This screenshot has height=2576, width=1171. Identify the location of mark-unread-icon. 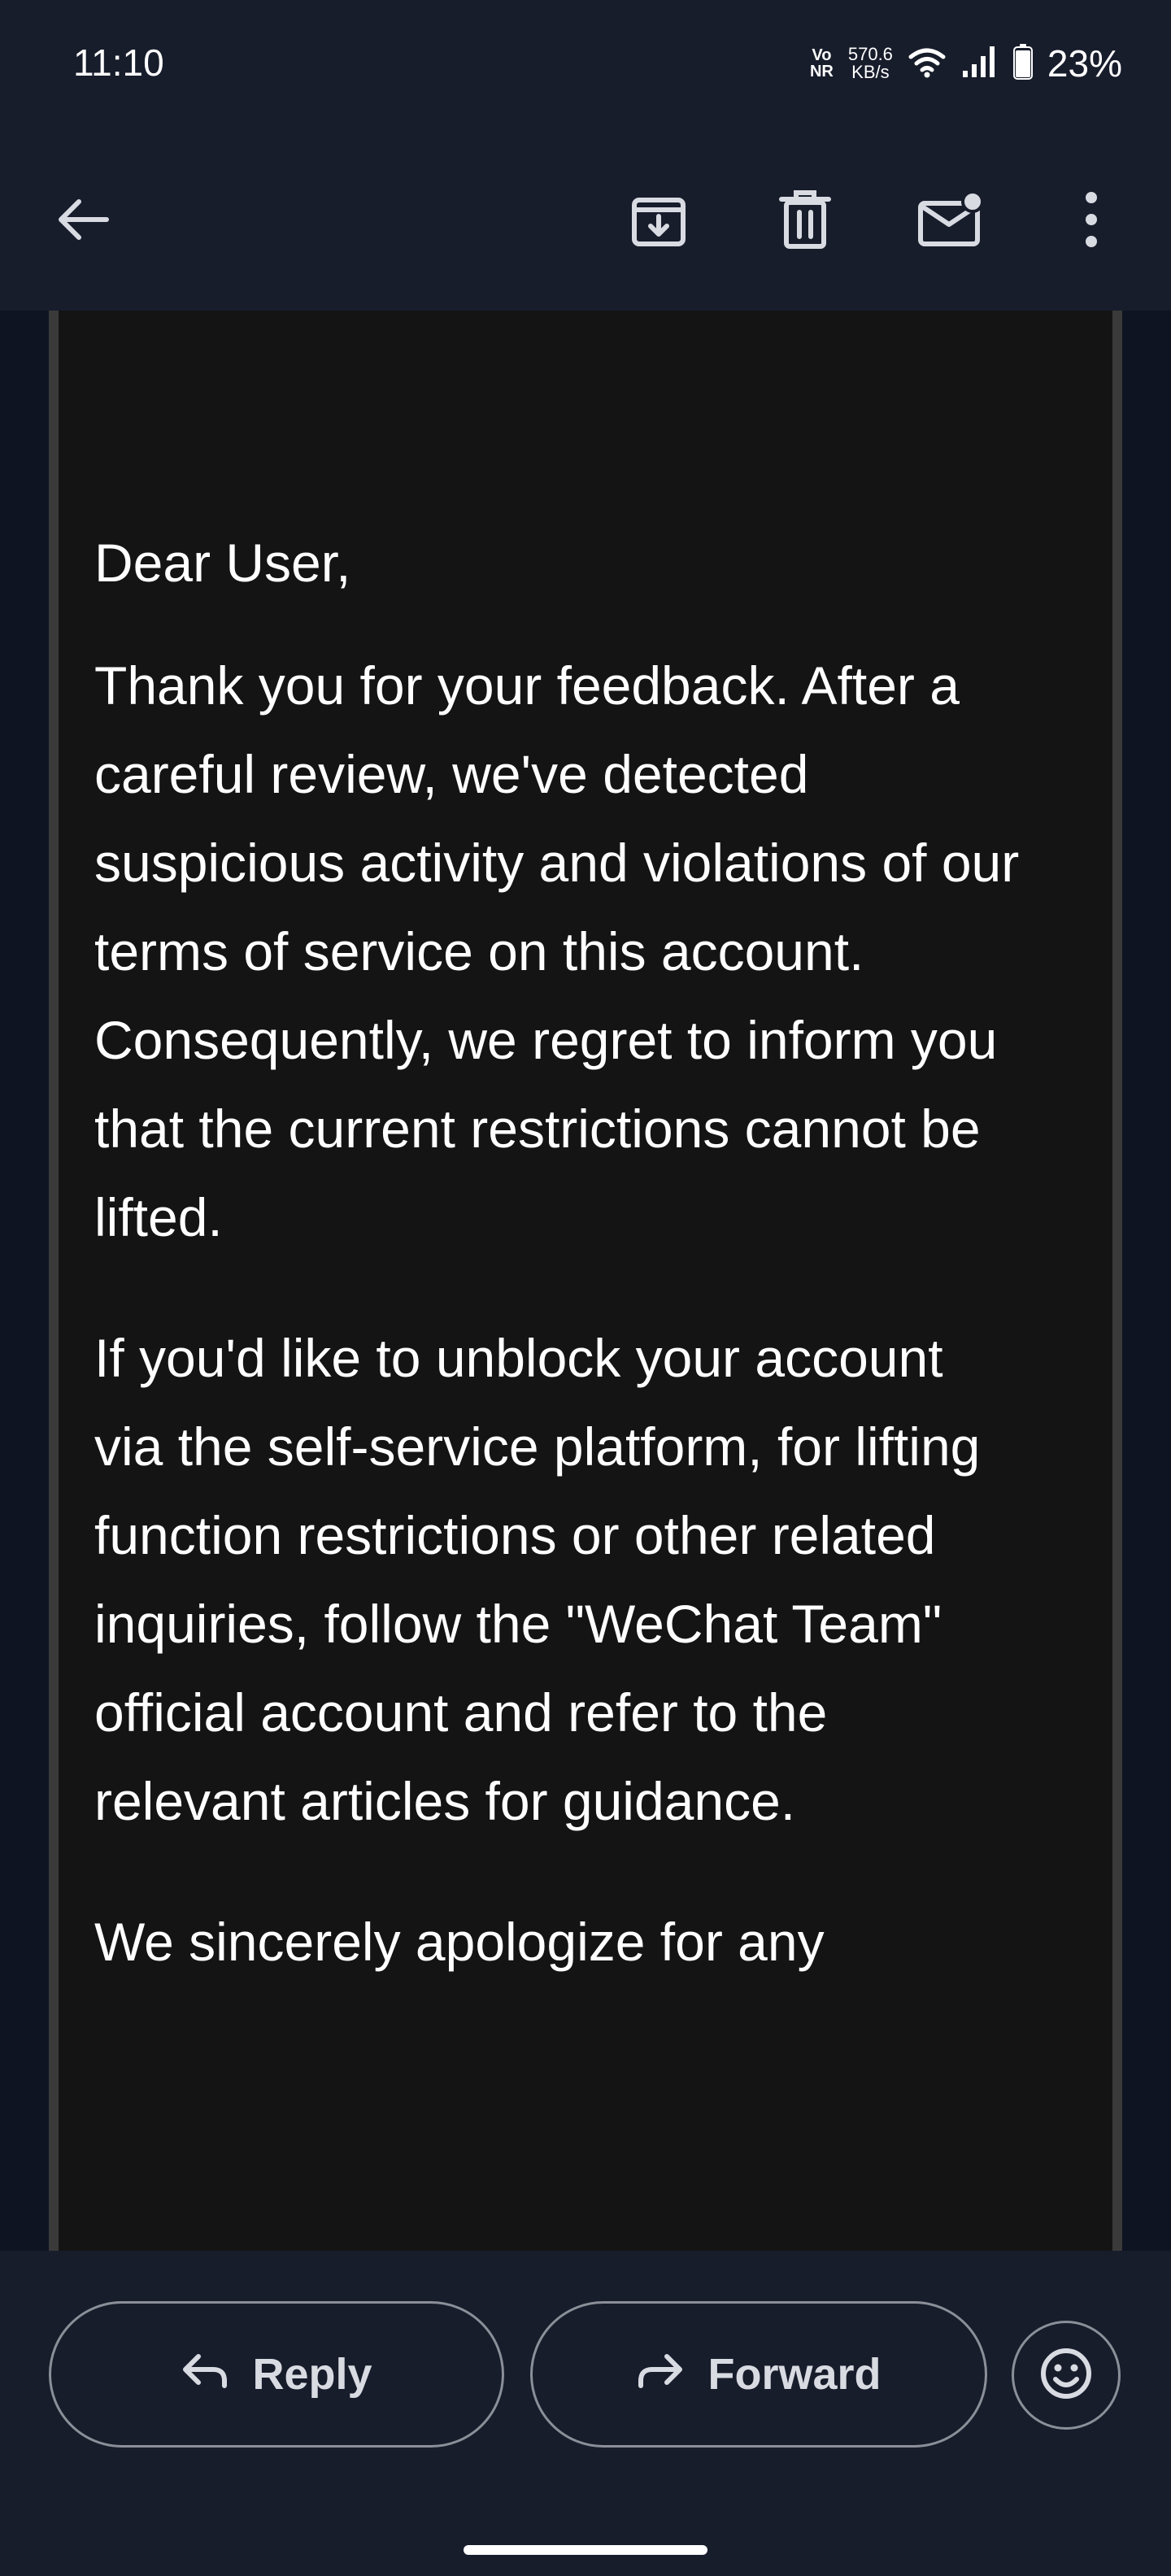
(952, 220).